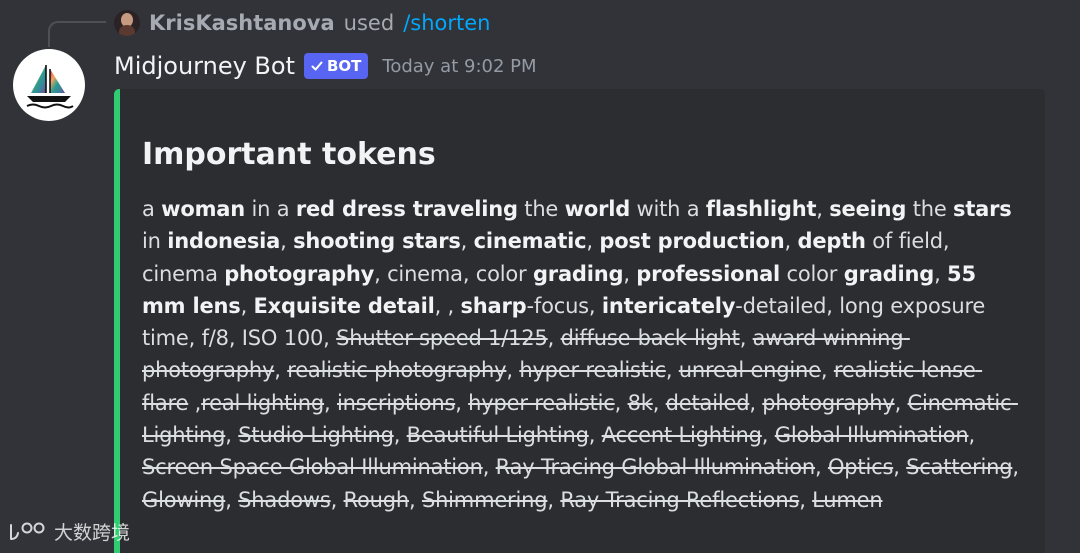 The image size is (1080, 553). I want to click on important-token: grading, so click(578, 273).